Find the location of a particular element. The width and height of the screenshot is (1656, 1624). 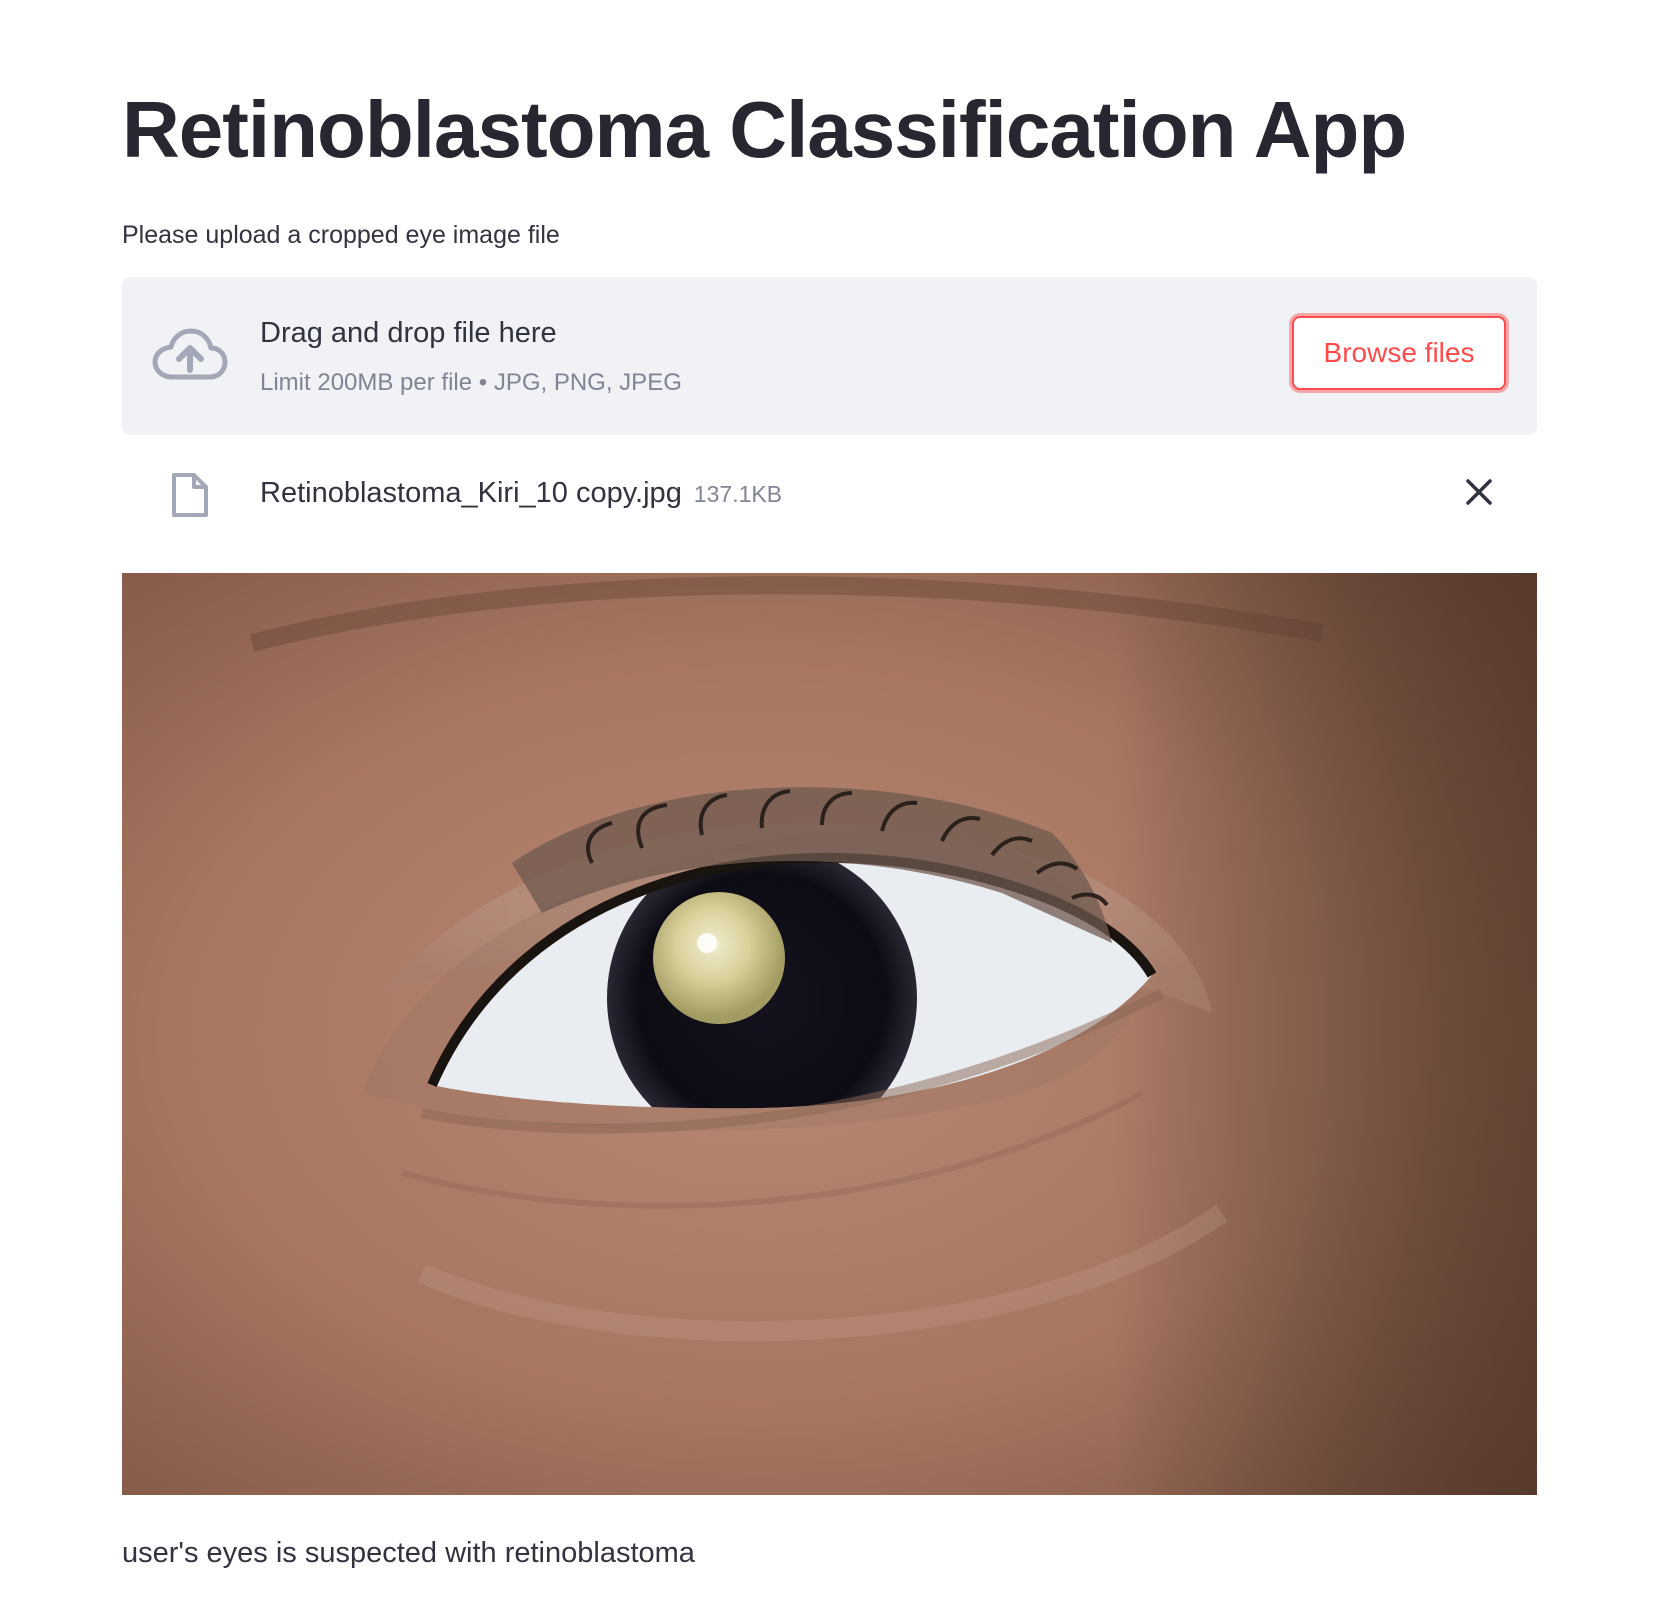

file-size: 137.1KB is located at coordinates (738, 494).